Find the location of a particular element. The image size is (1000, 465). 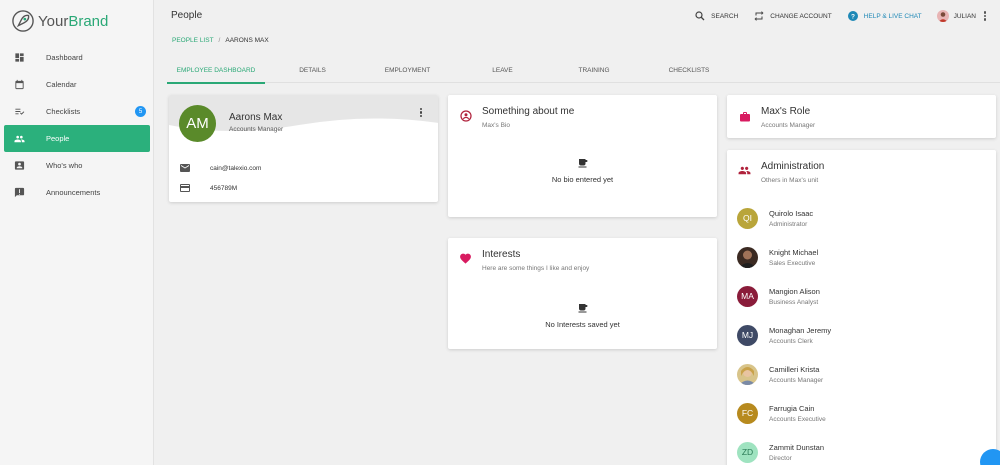

profile-more-icon is located at coordinates (421, 112).